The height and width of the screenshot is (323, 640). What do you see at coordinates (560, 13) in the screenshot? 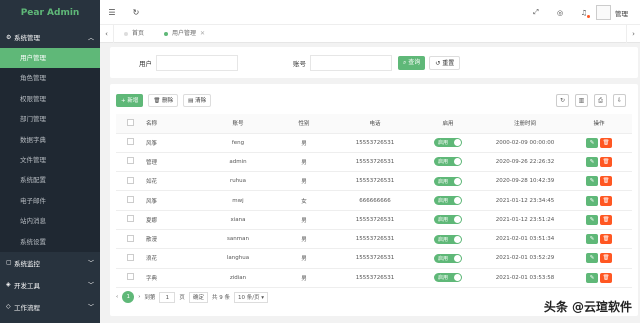
I see `globe-icon: ◎` at bounding box center [560, 13].